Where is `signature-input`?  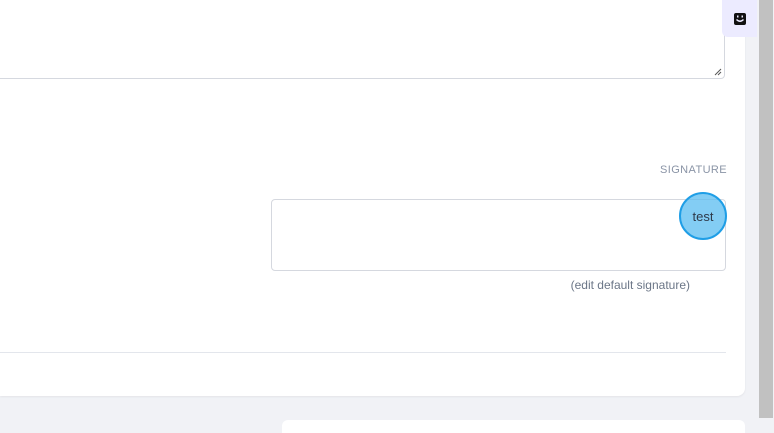 signature-input is located at coordinates (498, 235).